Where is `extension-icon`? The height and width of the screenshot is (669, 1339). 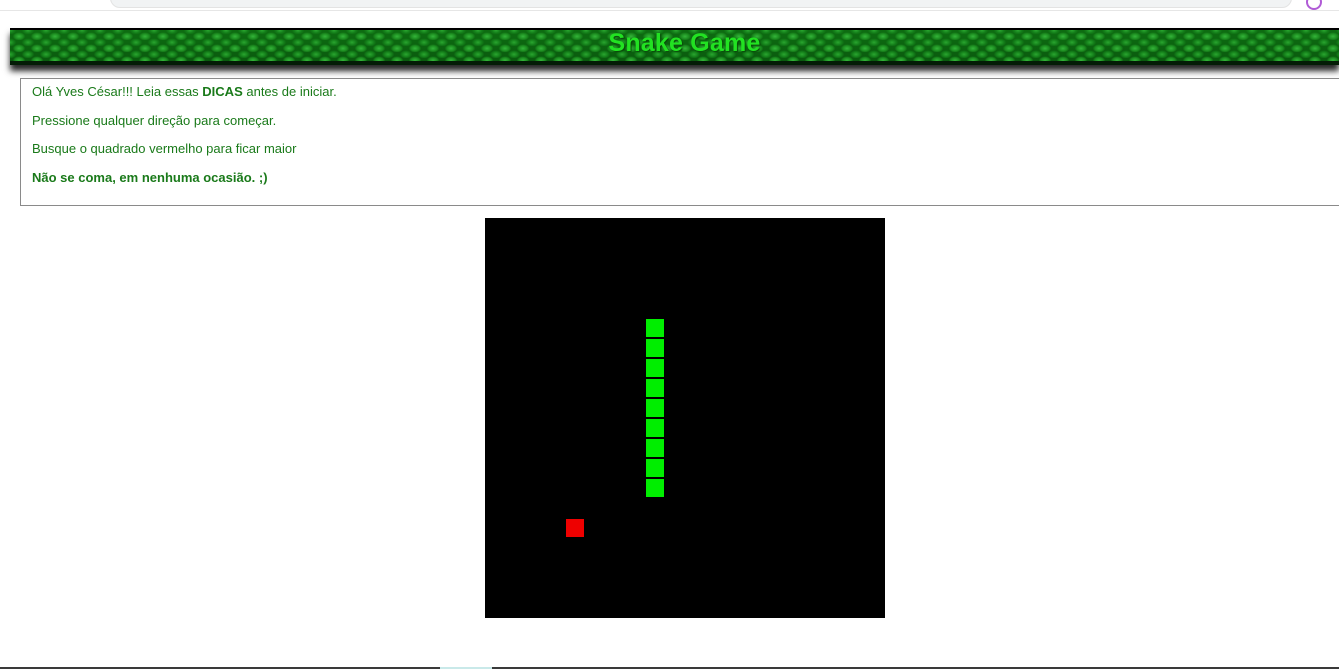
extension-icon is located at coordinates (1314, 5).